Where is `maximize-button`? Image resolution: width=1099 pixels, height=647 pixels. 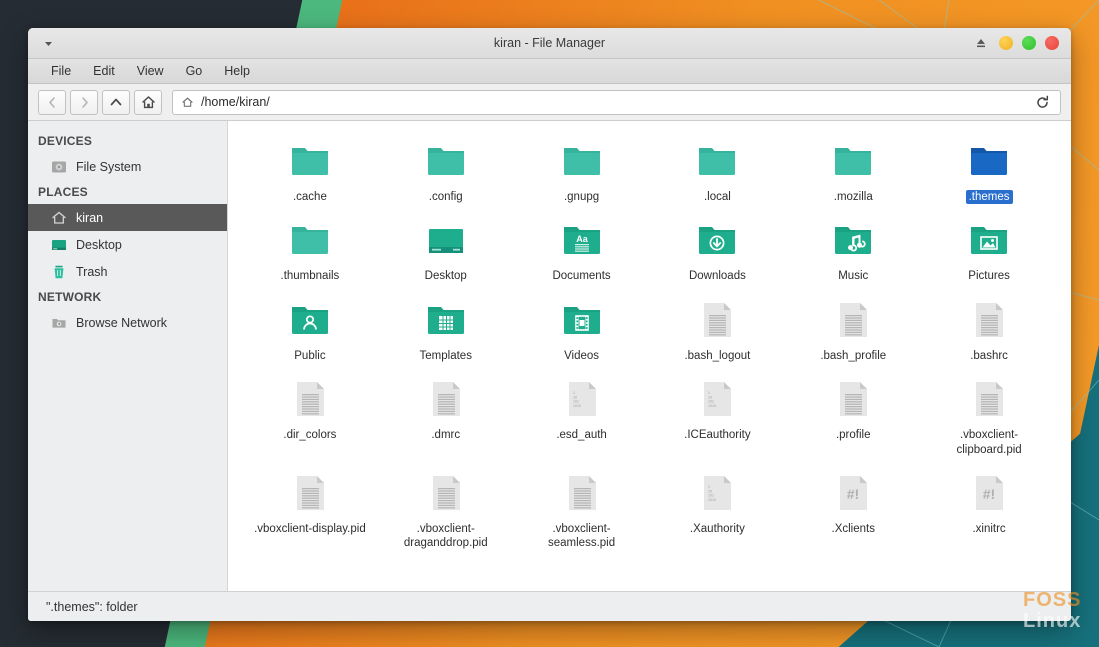
maximize-button is located at coordinates (1029, 43).